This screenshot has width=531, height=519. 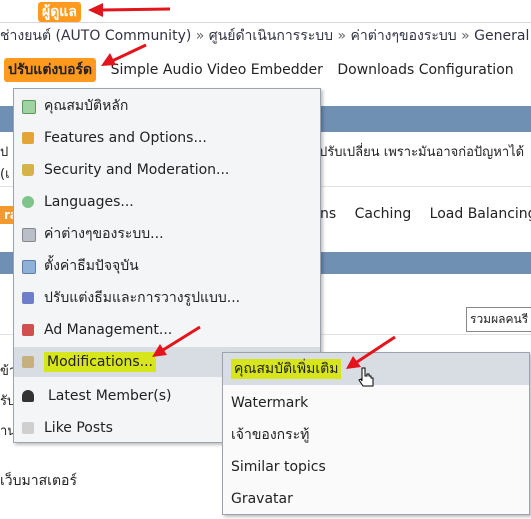 What do you see at coordinates (371, 352) in the screenshot?
I see `arrow-to-extra-features` at bounding box center [371, 352].